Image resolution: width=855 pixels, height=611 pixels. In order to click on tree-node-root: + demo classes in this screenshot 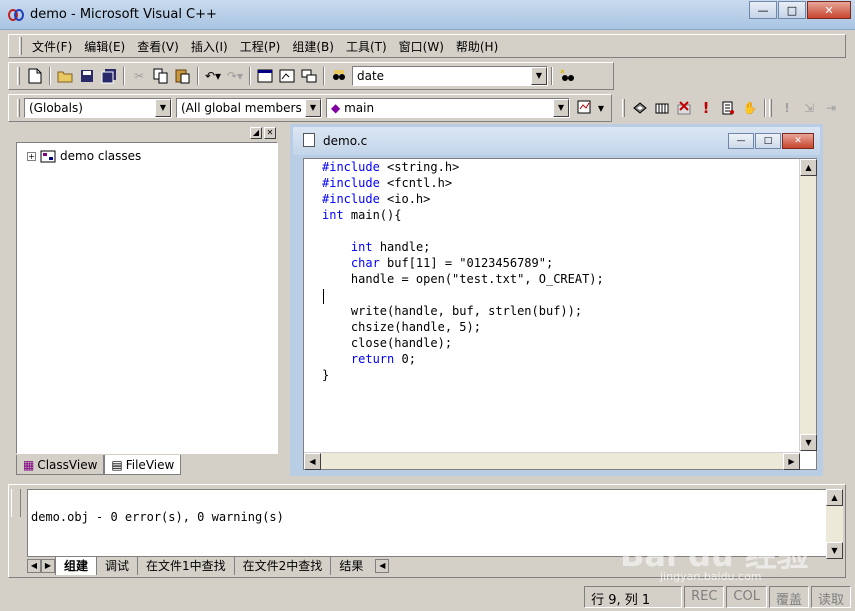, I will do `click(84, 156)`.